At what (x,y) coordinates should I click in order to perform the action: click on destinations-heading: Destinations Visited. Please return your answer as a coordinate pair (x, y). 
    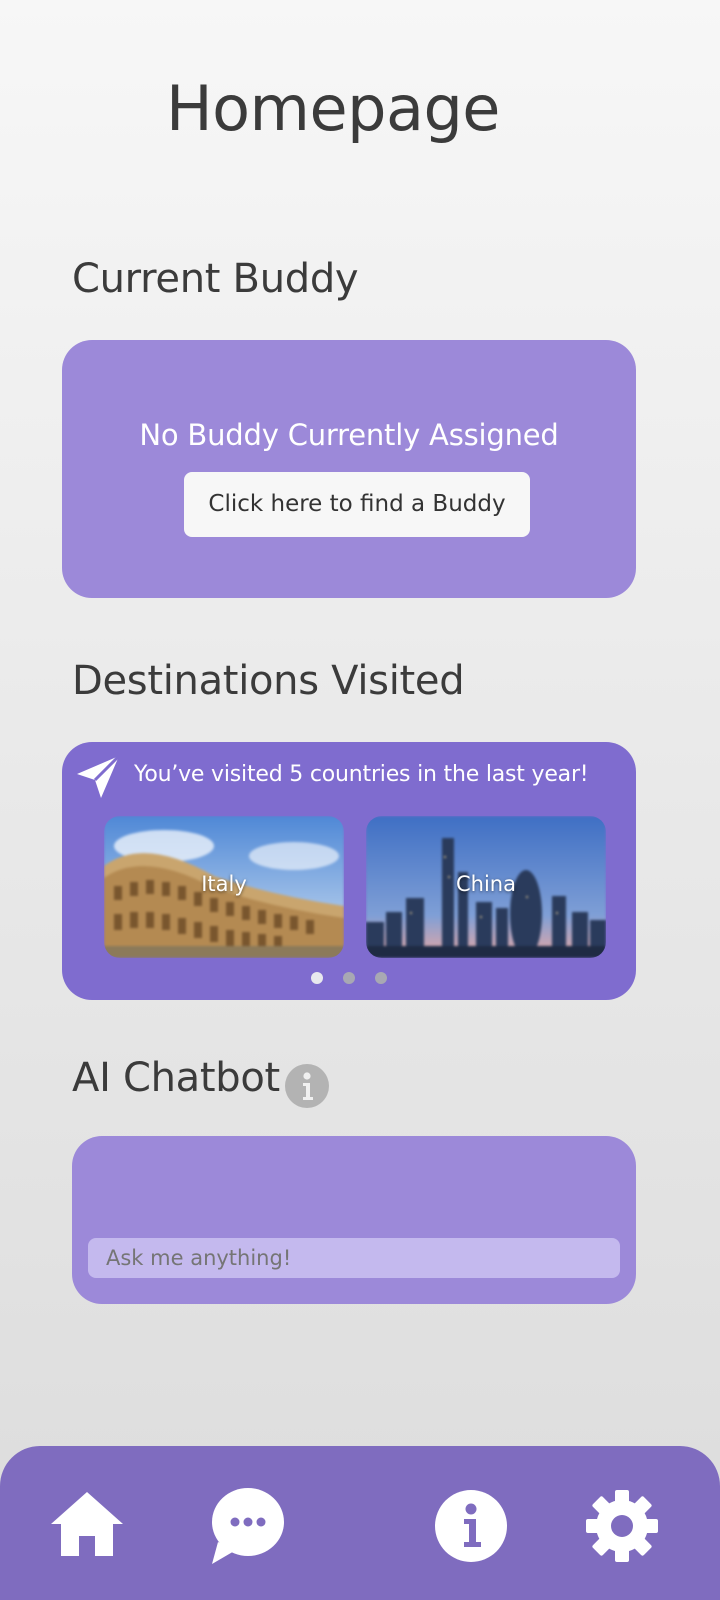
    Looking at the image, I should click on (268, 681).